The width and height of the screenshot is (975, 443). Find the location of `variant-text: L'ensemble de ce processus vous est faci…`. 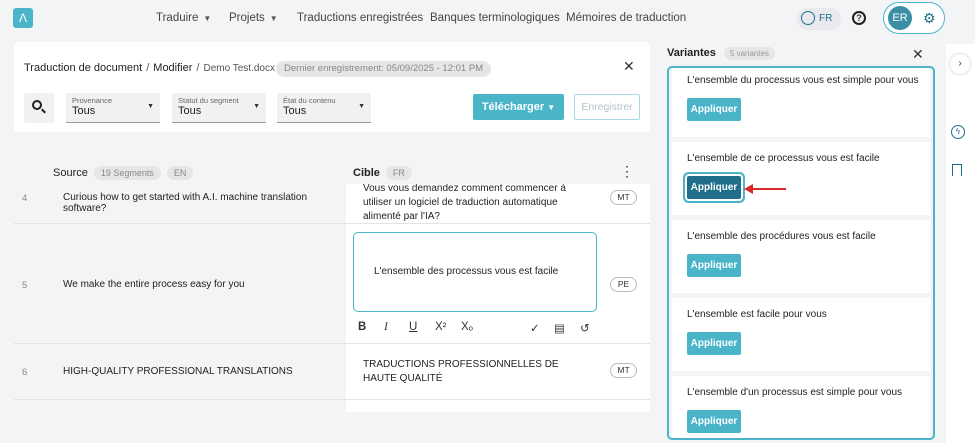

variant-text: L'ensemble de ce processus vous est faci… is located at coordinates (783, 158).